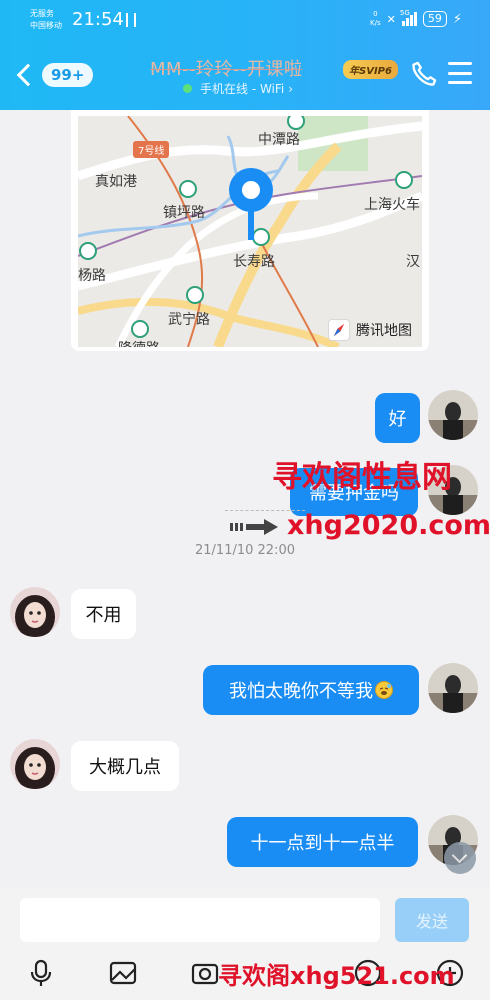 This screenshot has height=1000, width=490. I want to click on map-label: 汉, so click(413, 262).